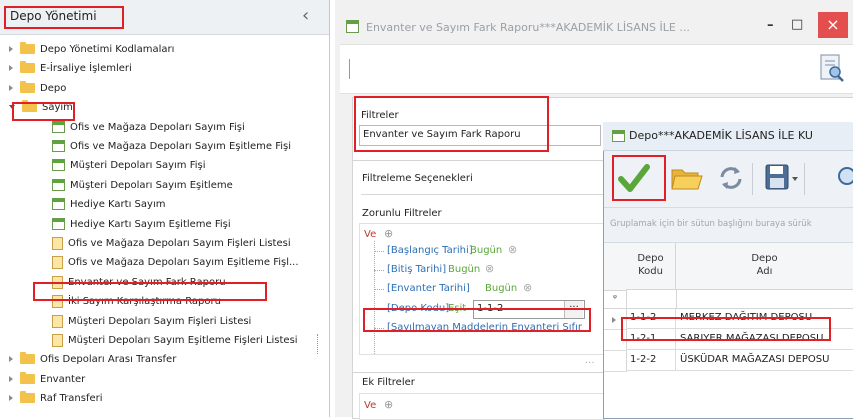 The width and height of the screenshot is (853, 420). What do you see at coordinates (53, 88) in the screenshot?
I see `tree-item-label: Depo` at bounding box center [53, 88].